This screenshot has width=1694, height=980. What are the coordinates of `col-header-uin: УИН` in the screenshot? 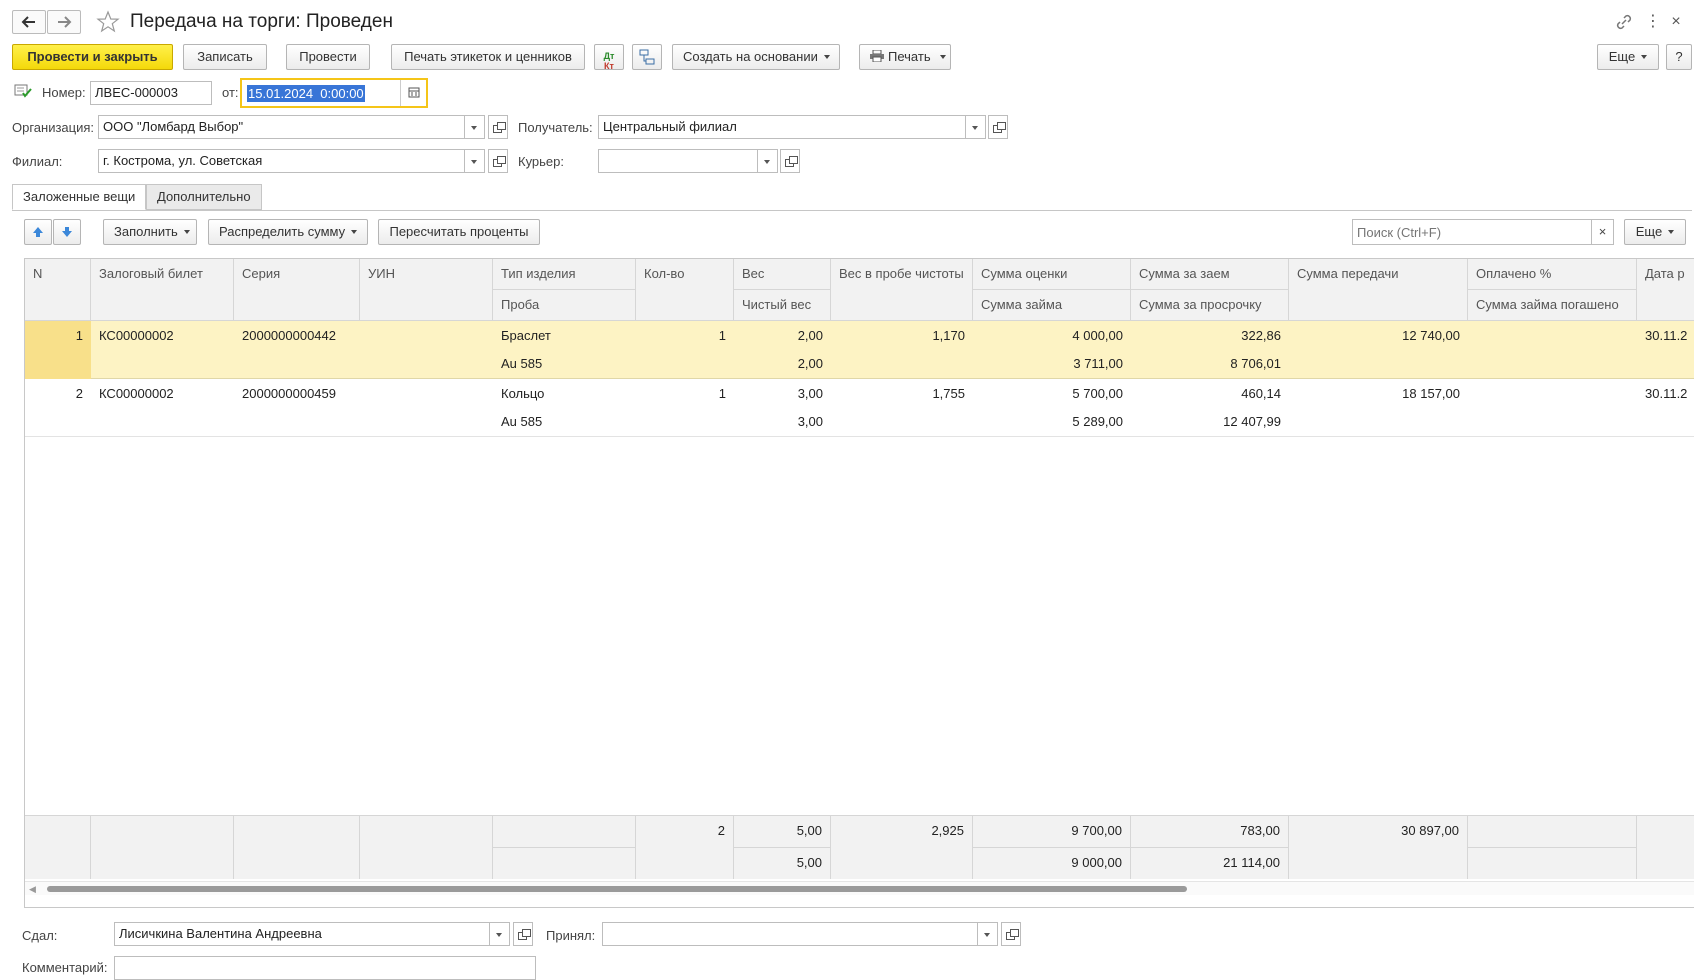 It's located at (426, 290).